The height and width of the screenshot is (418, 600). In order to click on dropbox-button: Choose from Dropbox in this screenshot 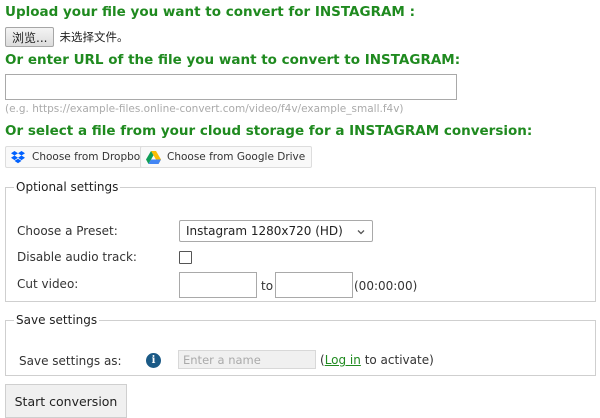, I will do `click(79, 157)`.